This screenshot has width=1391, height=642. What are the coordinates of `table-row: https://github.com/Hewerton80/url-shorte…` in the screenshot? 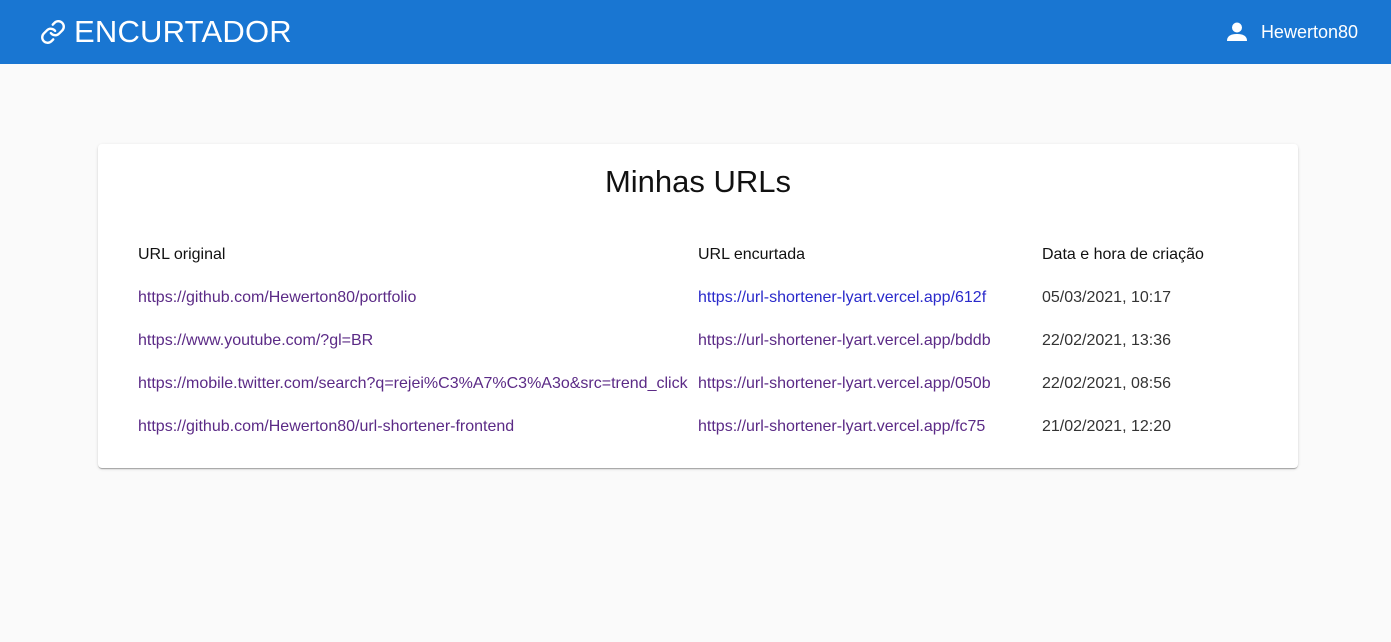 It's located at (698, 427).